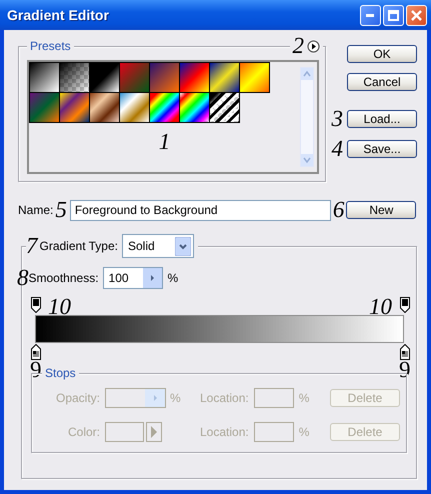 The height and width of the screenshot is (494, 431). I want to click on opacity-label: Opacity:, so click(77, 398).